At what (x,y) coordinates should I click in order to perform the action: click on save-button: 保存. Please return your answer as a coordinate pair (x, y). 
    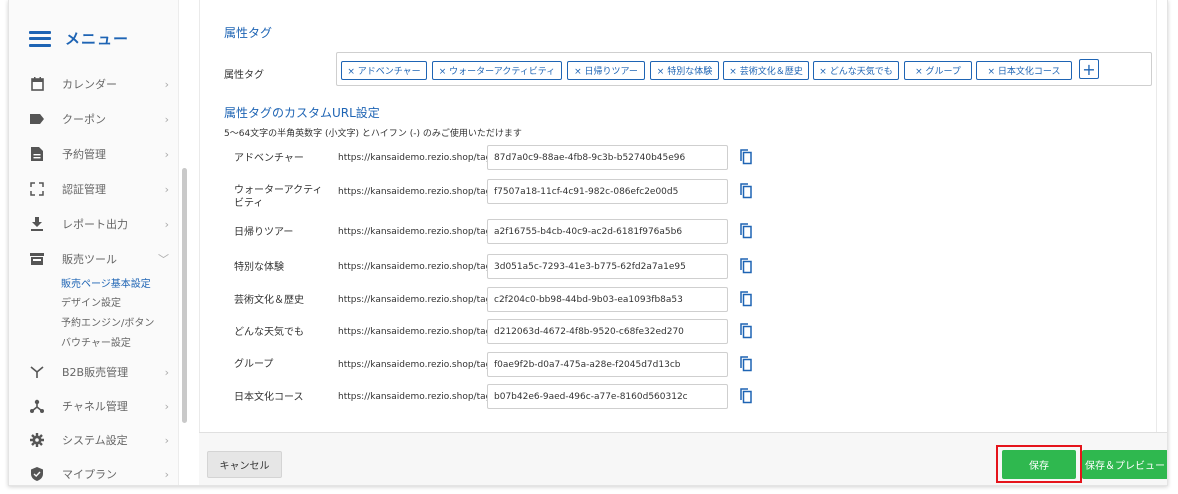
    Looking at the image, I should click on (1039, 464).